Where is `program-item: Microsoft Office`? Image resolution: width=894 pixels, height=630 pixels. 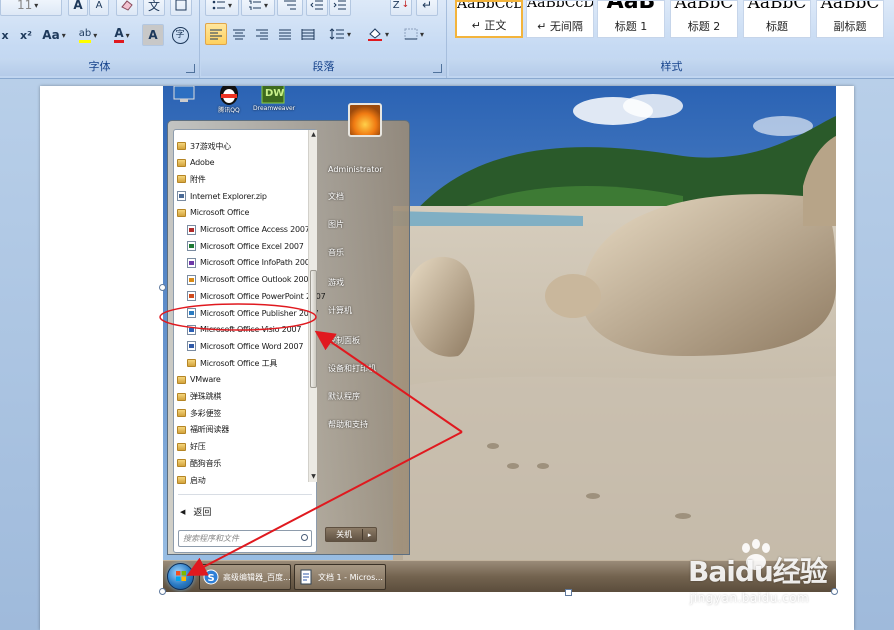 program-item: Microsoft Office is located at coordinates (213, 213).